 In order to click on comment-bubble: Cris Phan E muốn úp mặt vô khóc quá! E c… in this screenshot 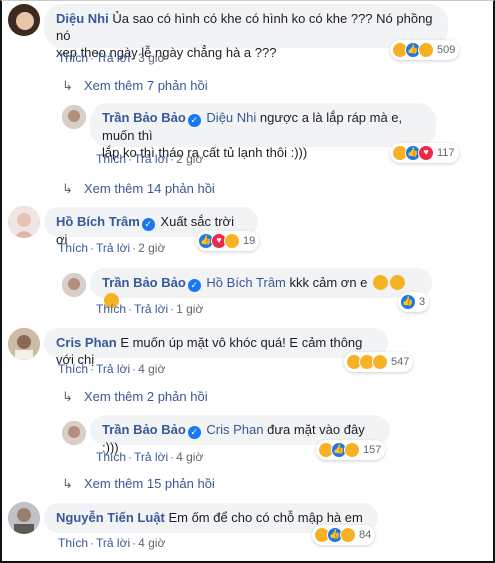, I will do `click(216, 347)`.